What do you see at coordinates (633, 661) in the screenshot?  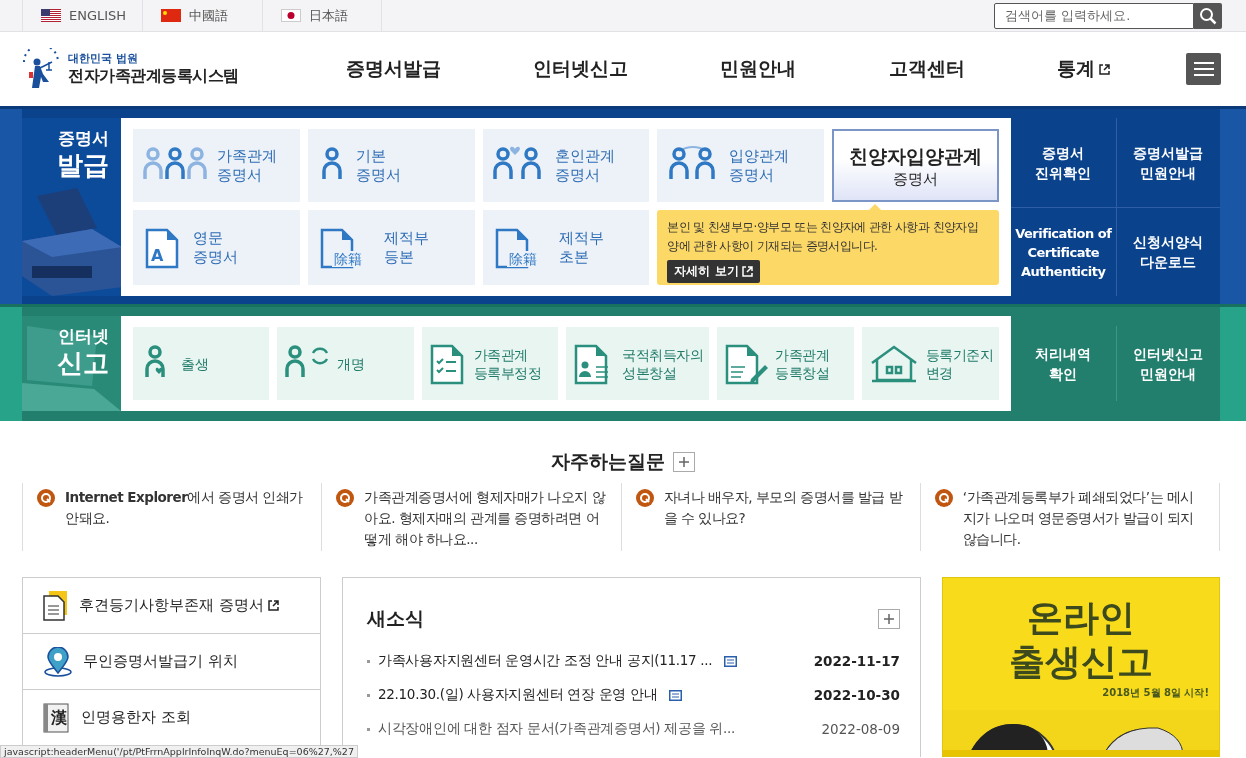 I see `news-item: 가족사용자지원센터 운영시간 조정 안내 공지(11.17 ... 2022-11-17` at bounding box center [633, 661].